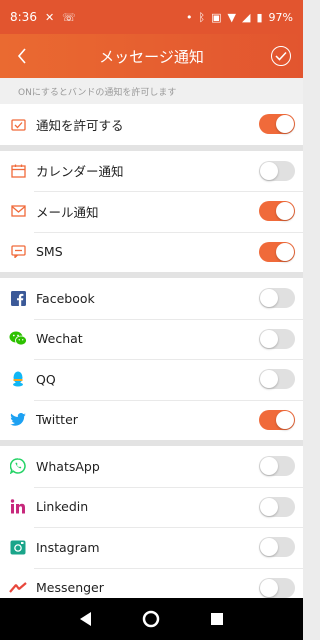 Image resolution: width=320 pixels, height=640 pixels. What do you see at coordinates (59, 339) in the screenshot?
I see `row-label: Wechat` at bounding box center [59, 339].